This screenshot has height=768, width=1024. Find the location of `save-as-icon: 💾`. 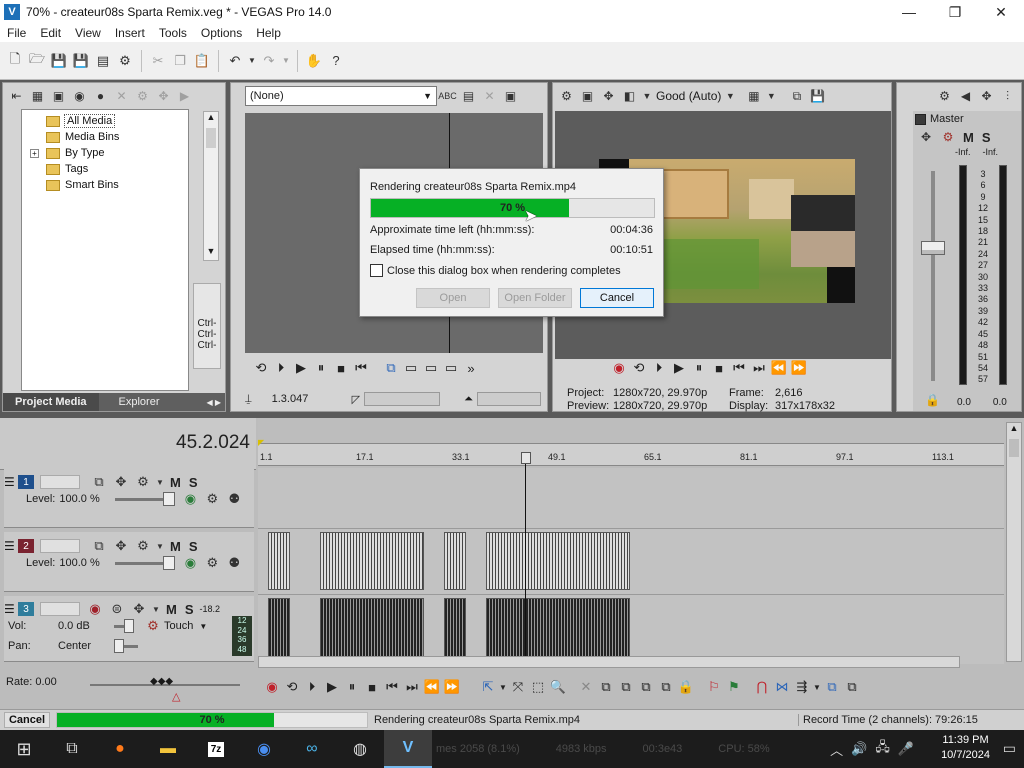

save-as-icon: 💾 is located at coordinates (81, 61).